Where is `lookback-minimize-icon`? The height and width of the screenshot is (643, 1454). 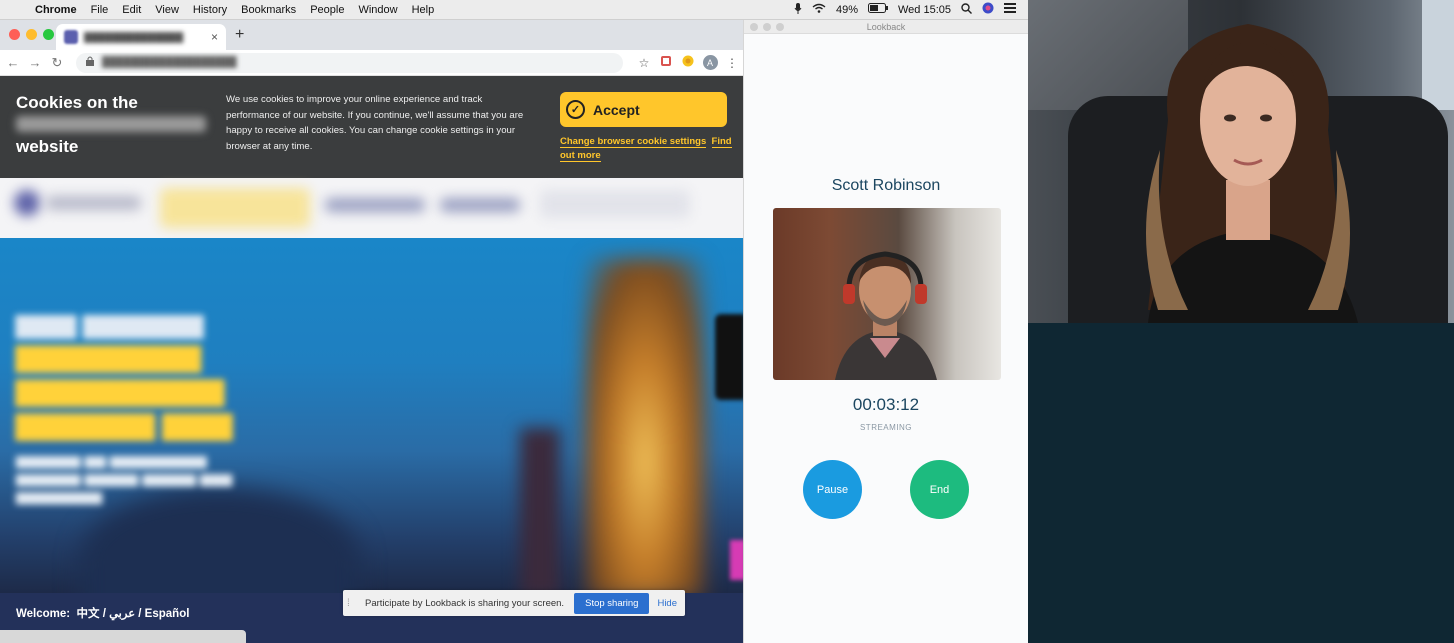 lookback-minimize-icon is located at coordinates (767, 27).